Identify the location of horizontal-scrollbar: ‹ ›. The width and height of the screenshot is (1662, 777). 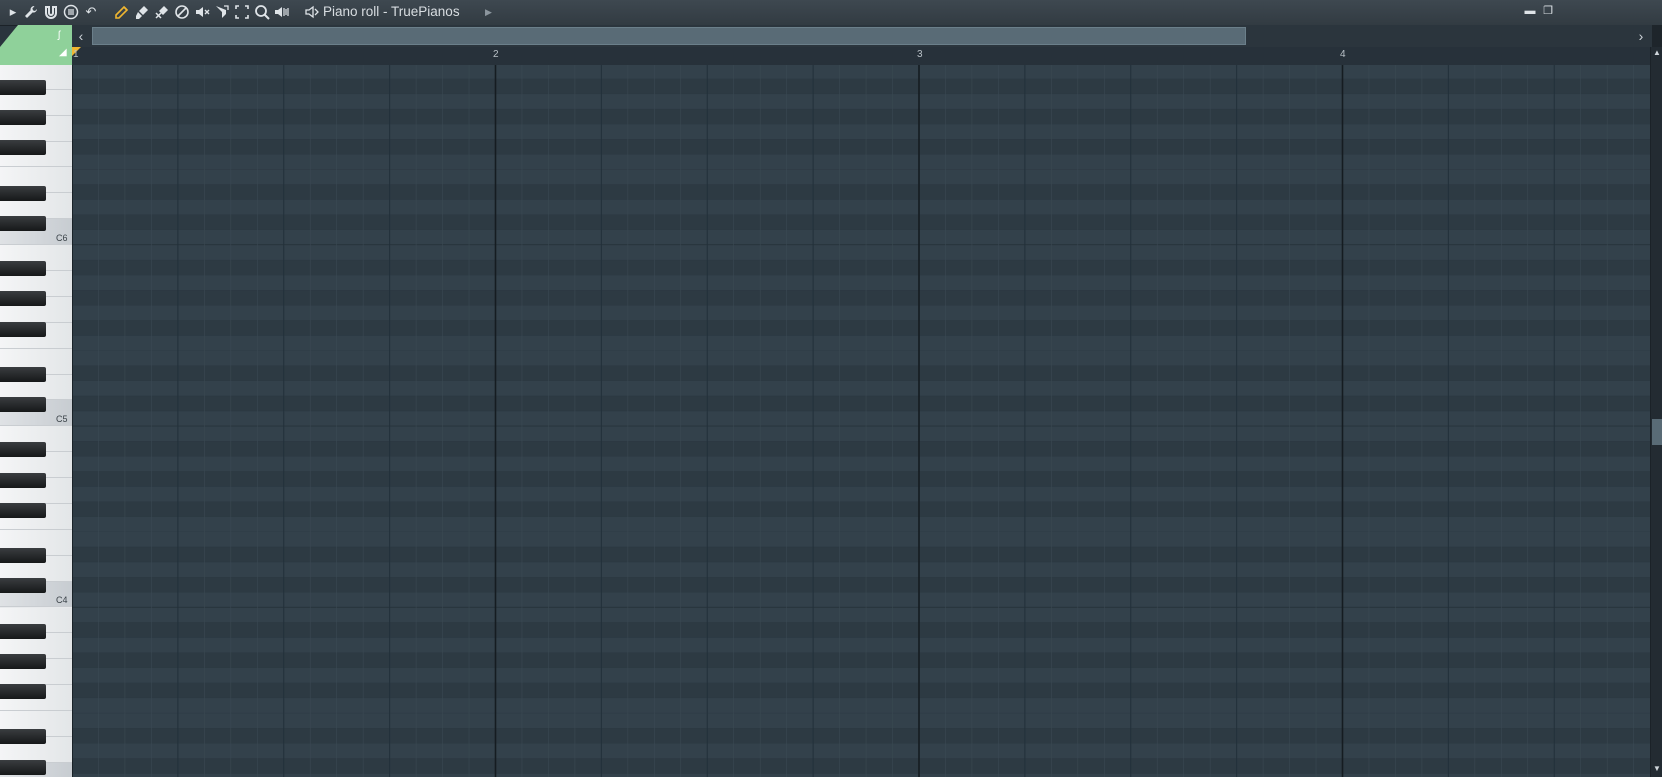
(867, 36).